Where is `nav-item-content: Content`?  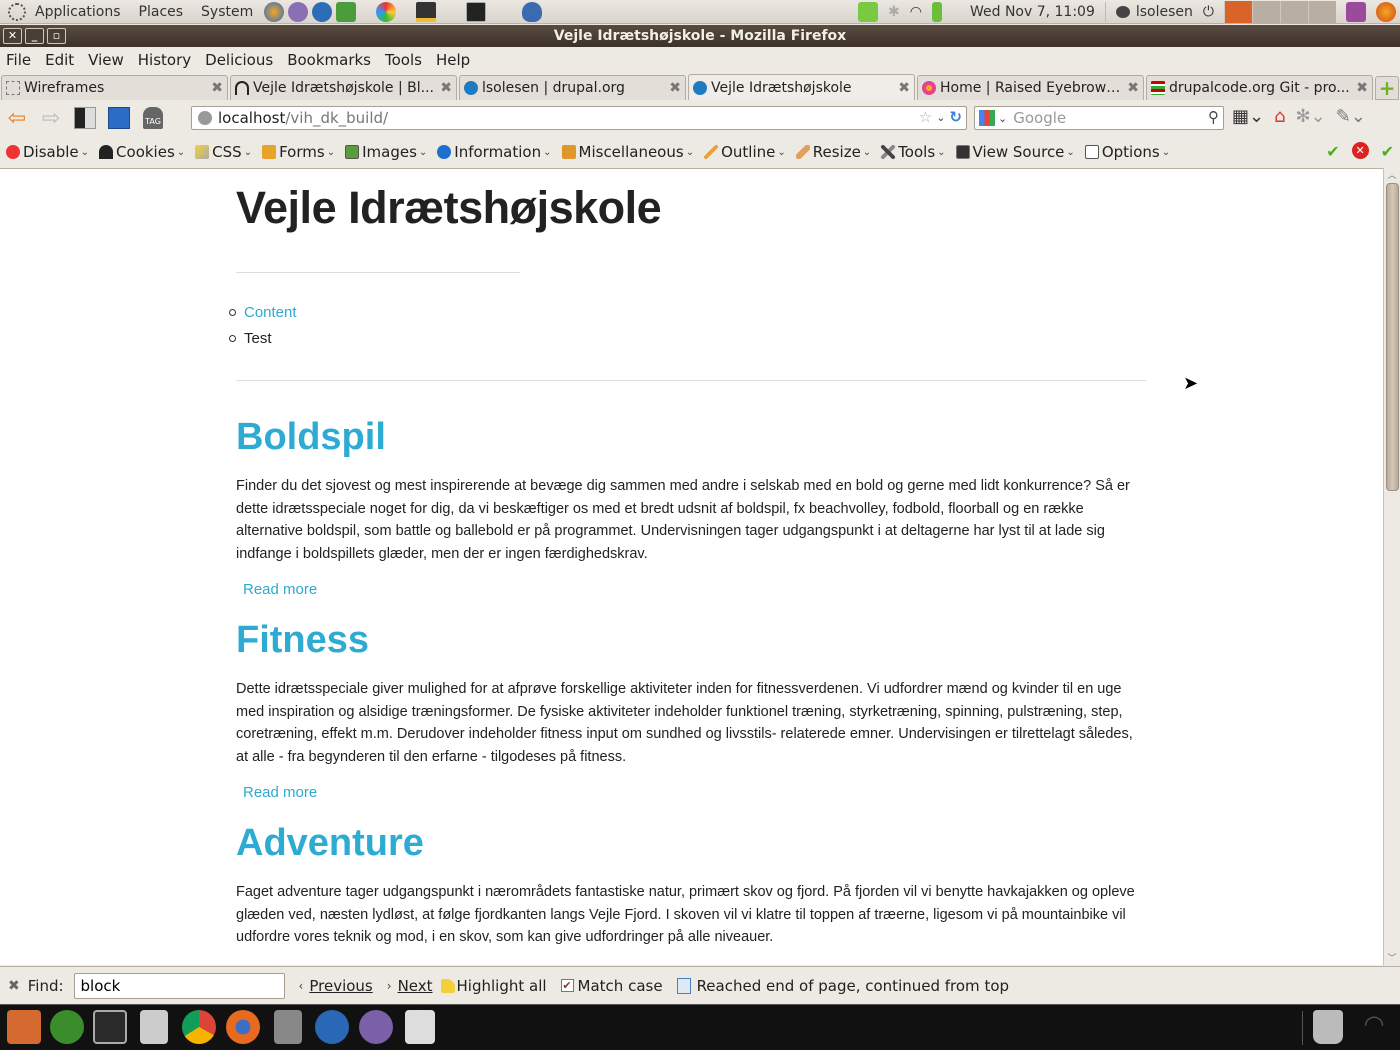 nav-item-content: Content is located at coordinates (687, 312).